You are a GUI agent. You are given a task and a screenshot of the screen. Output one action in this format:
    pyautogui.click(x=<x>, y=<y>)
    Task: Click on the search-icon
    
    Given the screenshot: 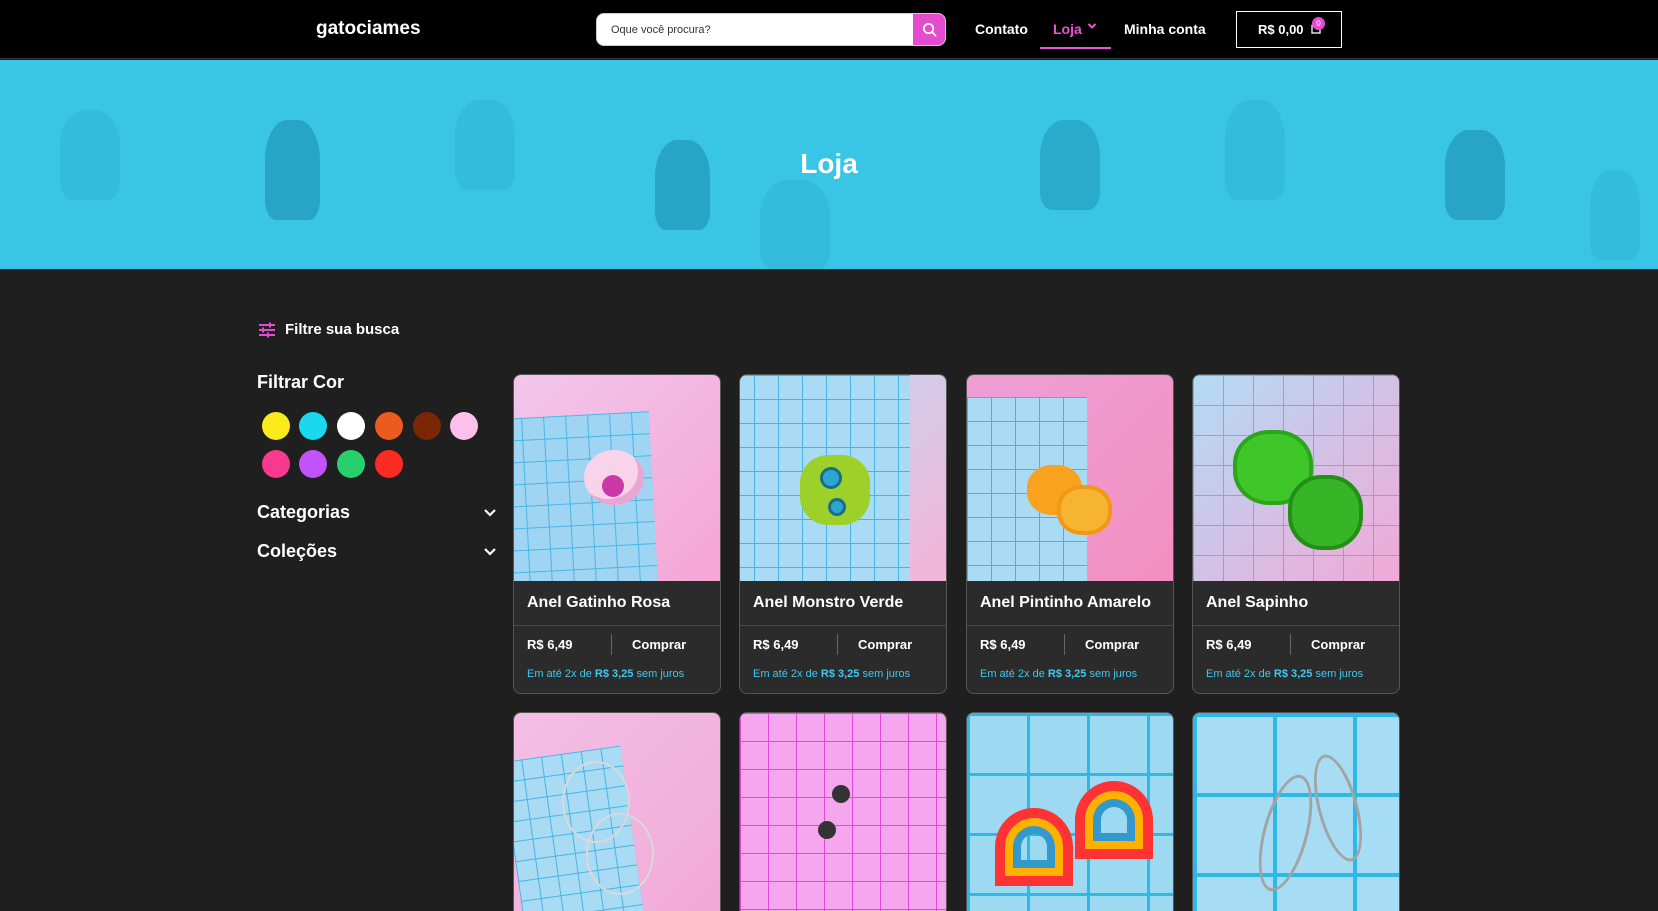 What is the action you would take?
    pyautogui.click(x=929, y=30)
    